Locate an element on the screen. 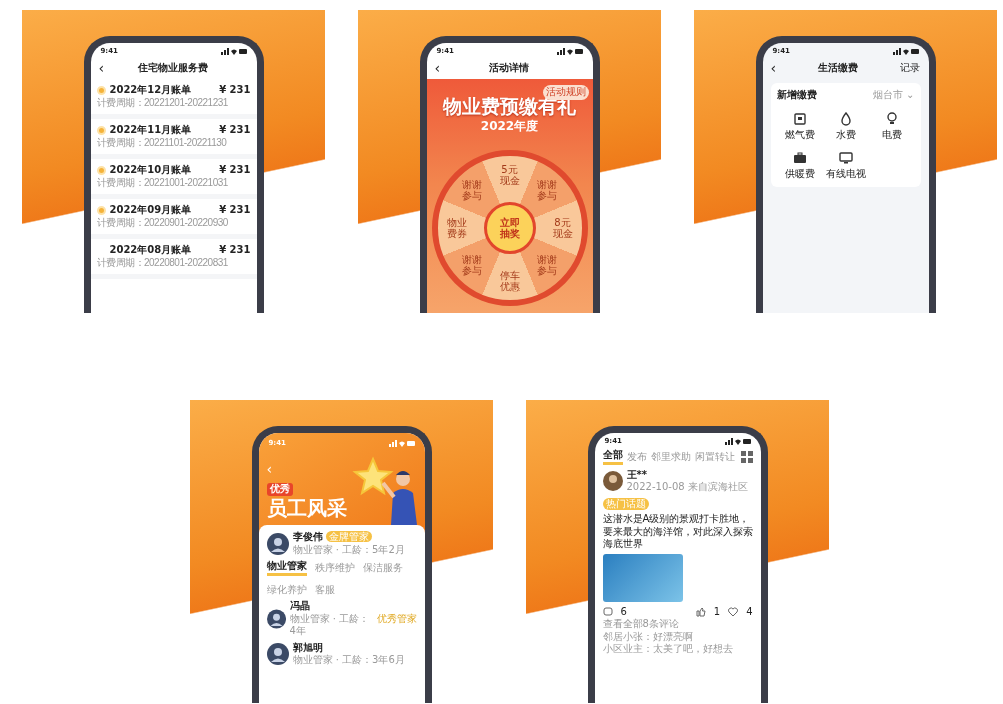  post-text: 这潜水是A级别的景观打卡胜地，要来最大的海洋馆，对此深入探索海底世界 is located at coordinates (677, 532).